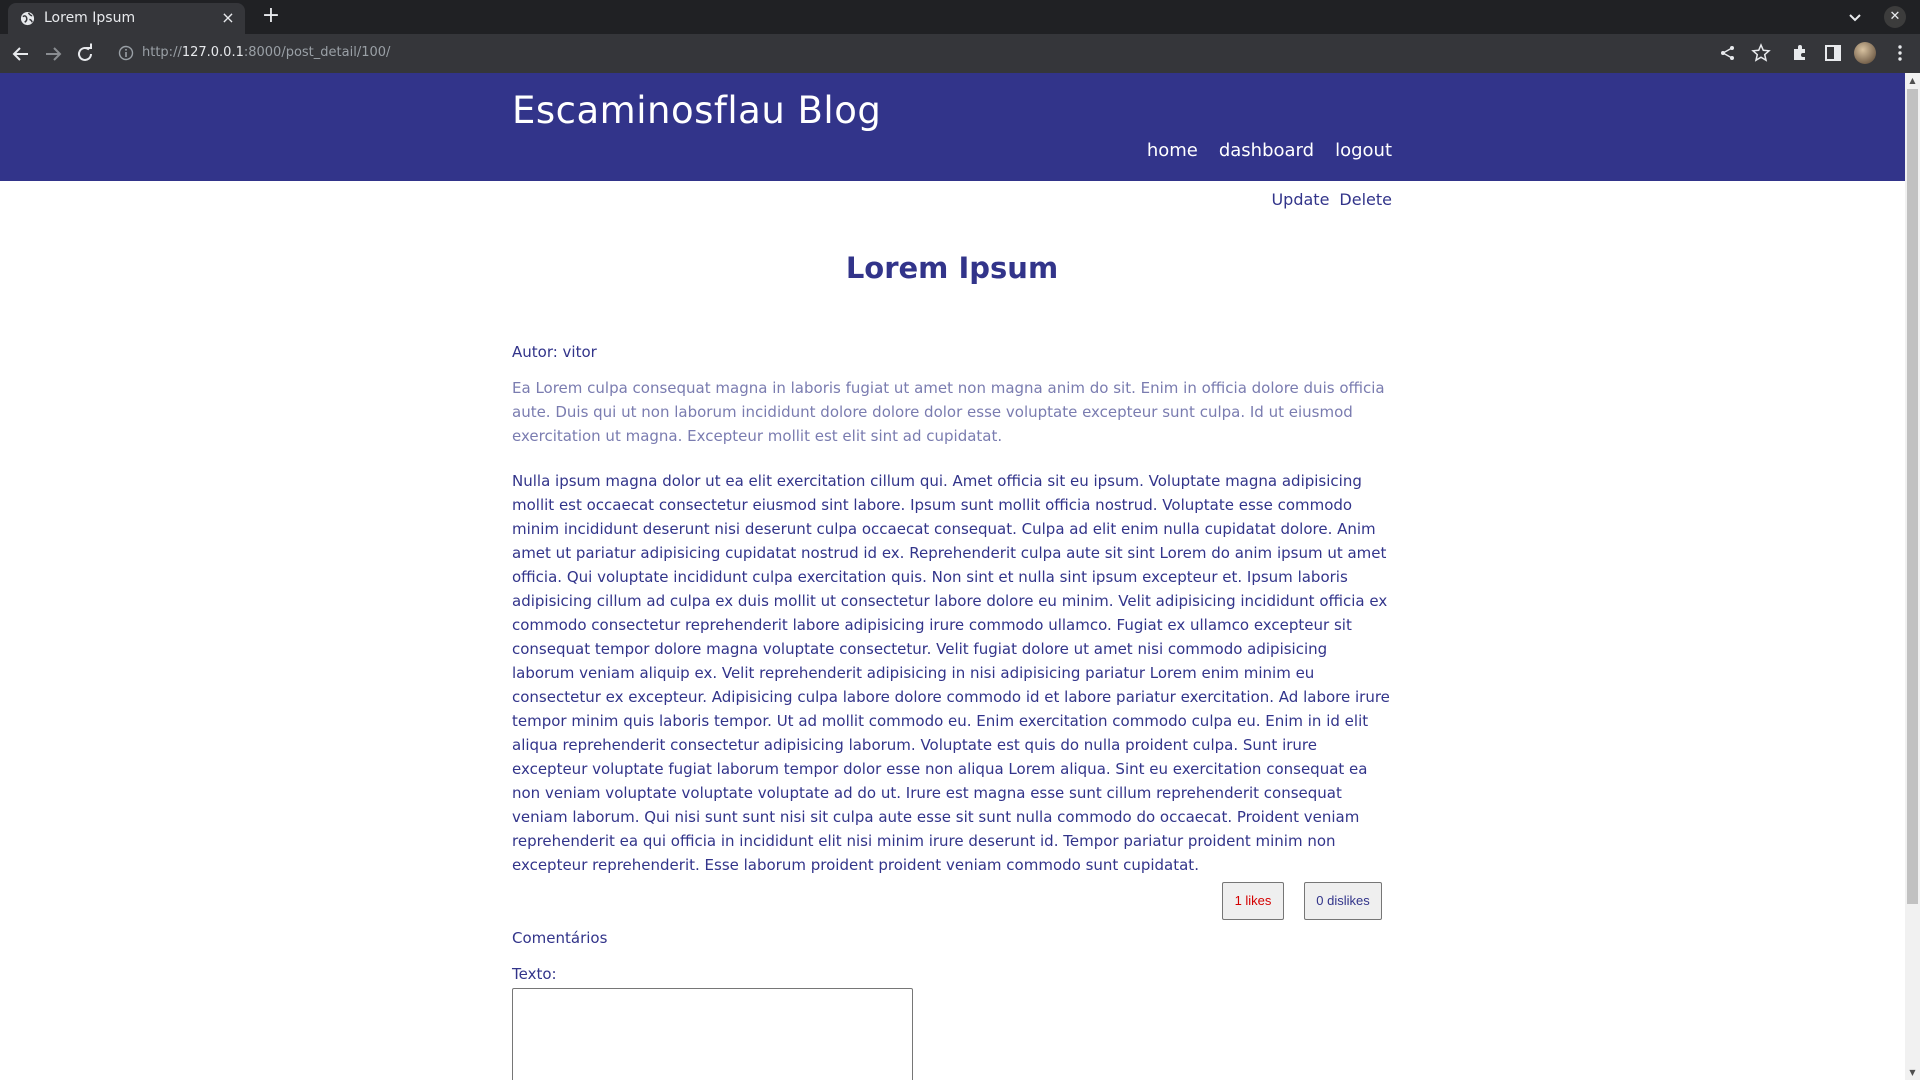 This screenshot has height=1080, width=1920. Describe the element at coordinates (1895, 17) in the screenshot. I see `window-close-button: ✕` at that location.